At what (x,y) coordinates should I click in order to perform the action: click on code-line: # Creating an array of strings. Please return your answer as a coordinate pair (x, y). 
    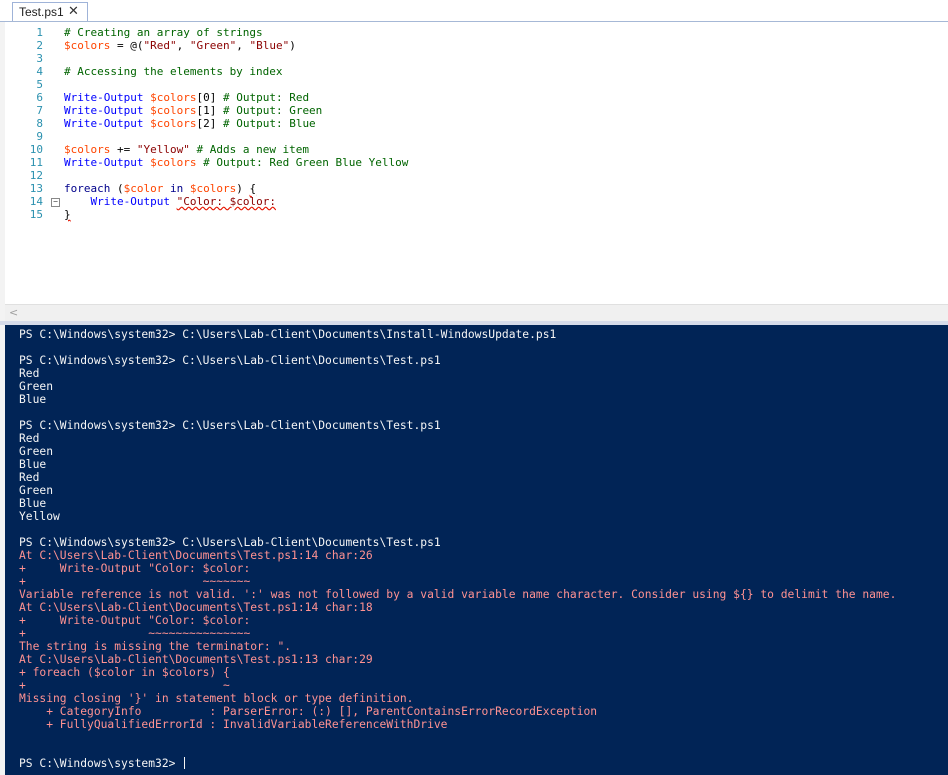
    Looking at the image, I should click on (163, 32).